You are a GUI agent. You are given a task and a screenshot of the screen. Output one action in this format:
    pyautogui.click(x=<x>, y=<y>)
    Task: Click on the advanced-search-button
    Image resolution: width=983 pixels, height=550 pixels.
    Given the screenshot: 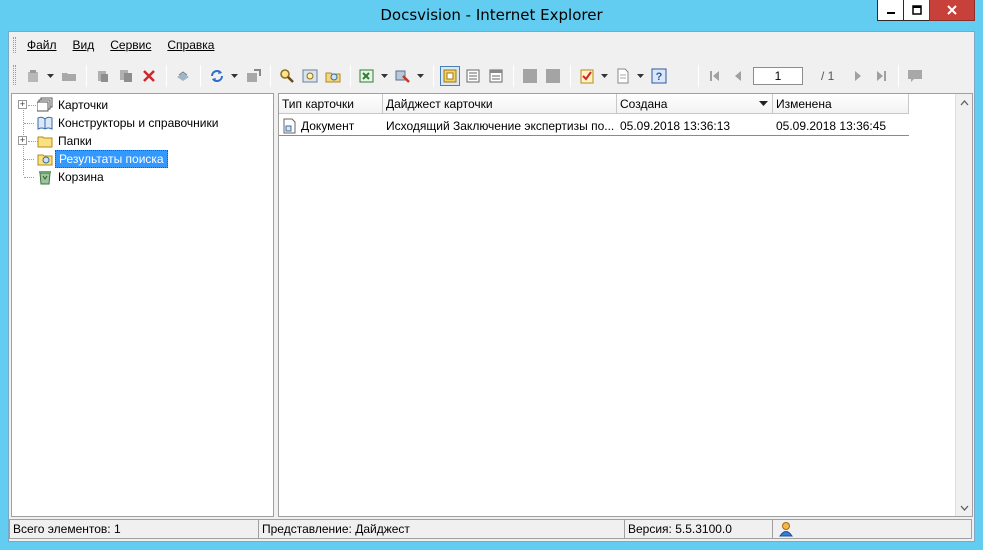 What is the action you would take?
    pyautogui.click(x=310, y=76)
    